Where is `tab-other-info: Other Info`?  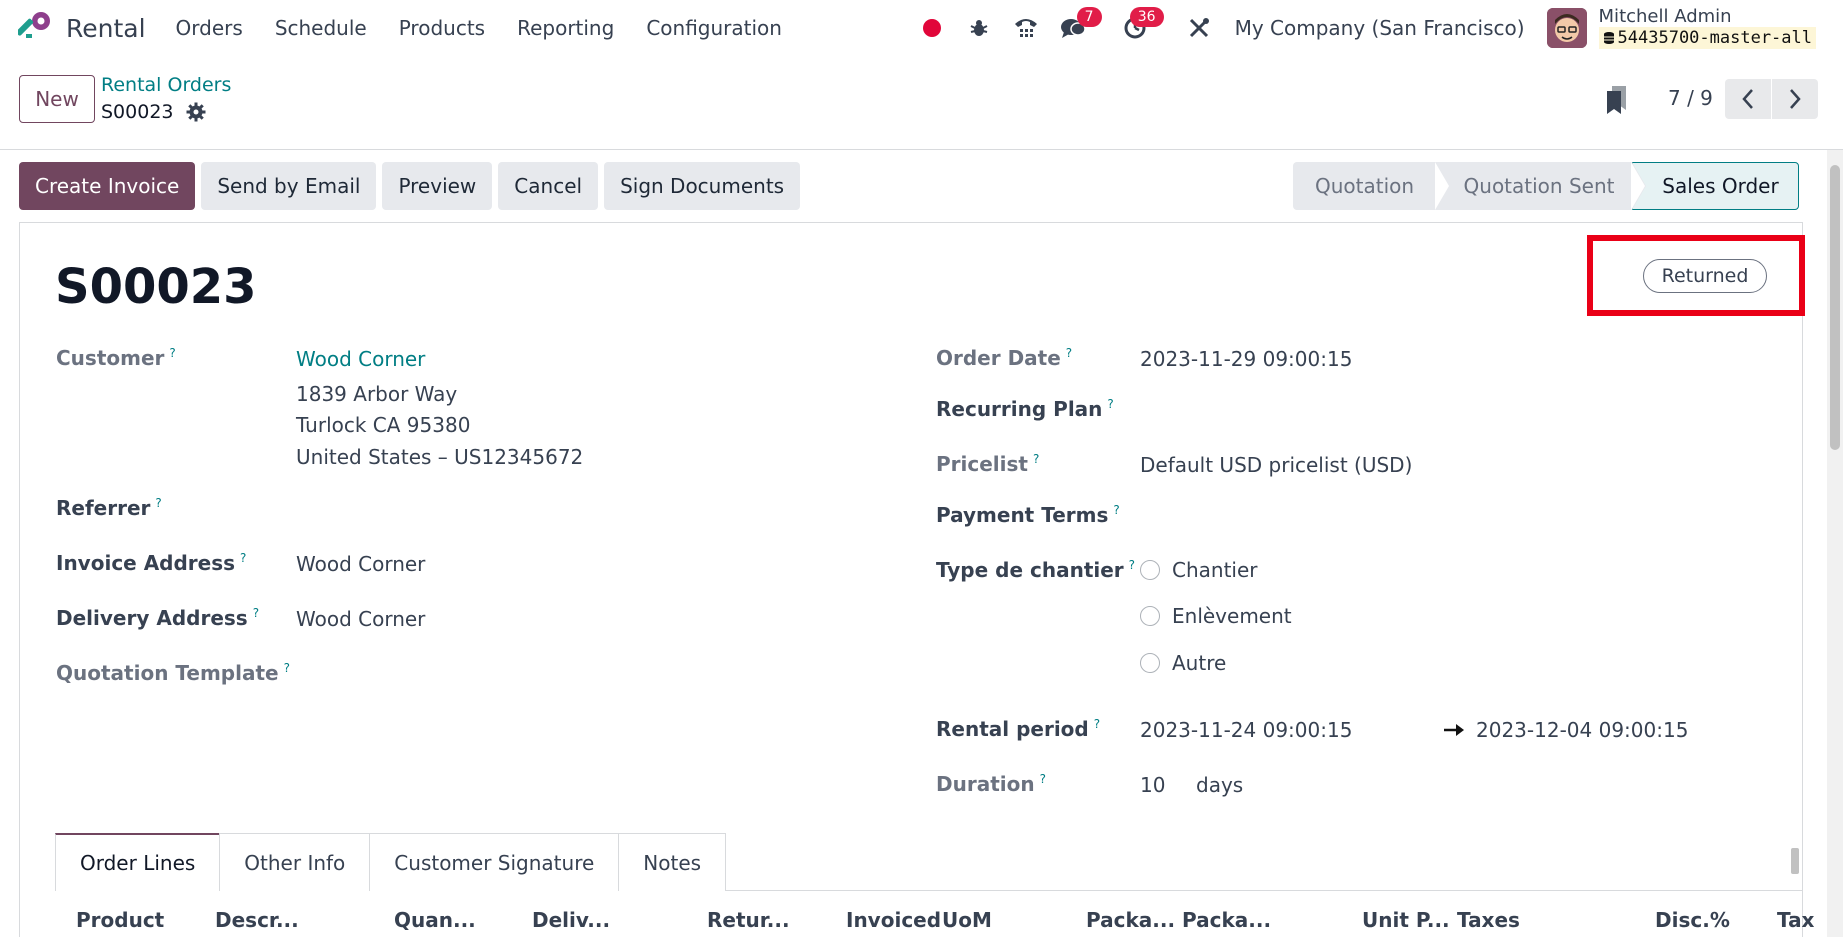
tab-other-info: Other Info is located at coordinates (295, 862).